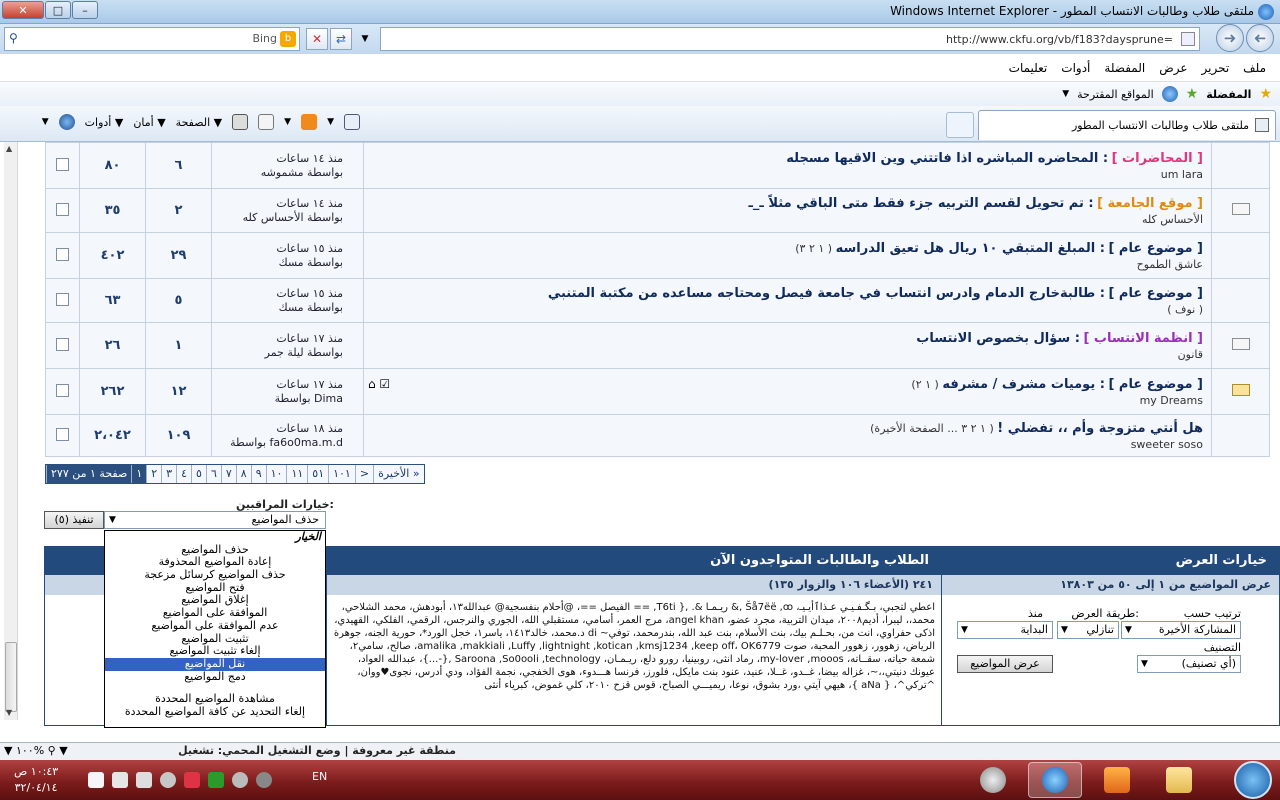  I want to click on suggested-sites-dropdown-icon: ▼, so click(1065, 94).